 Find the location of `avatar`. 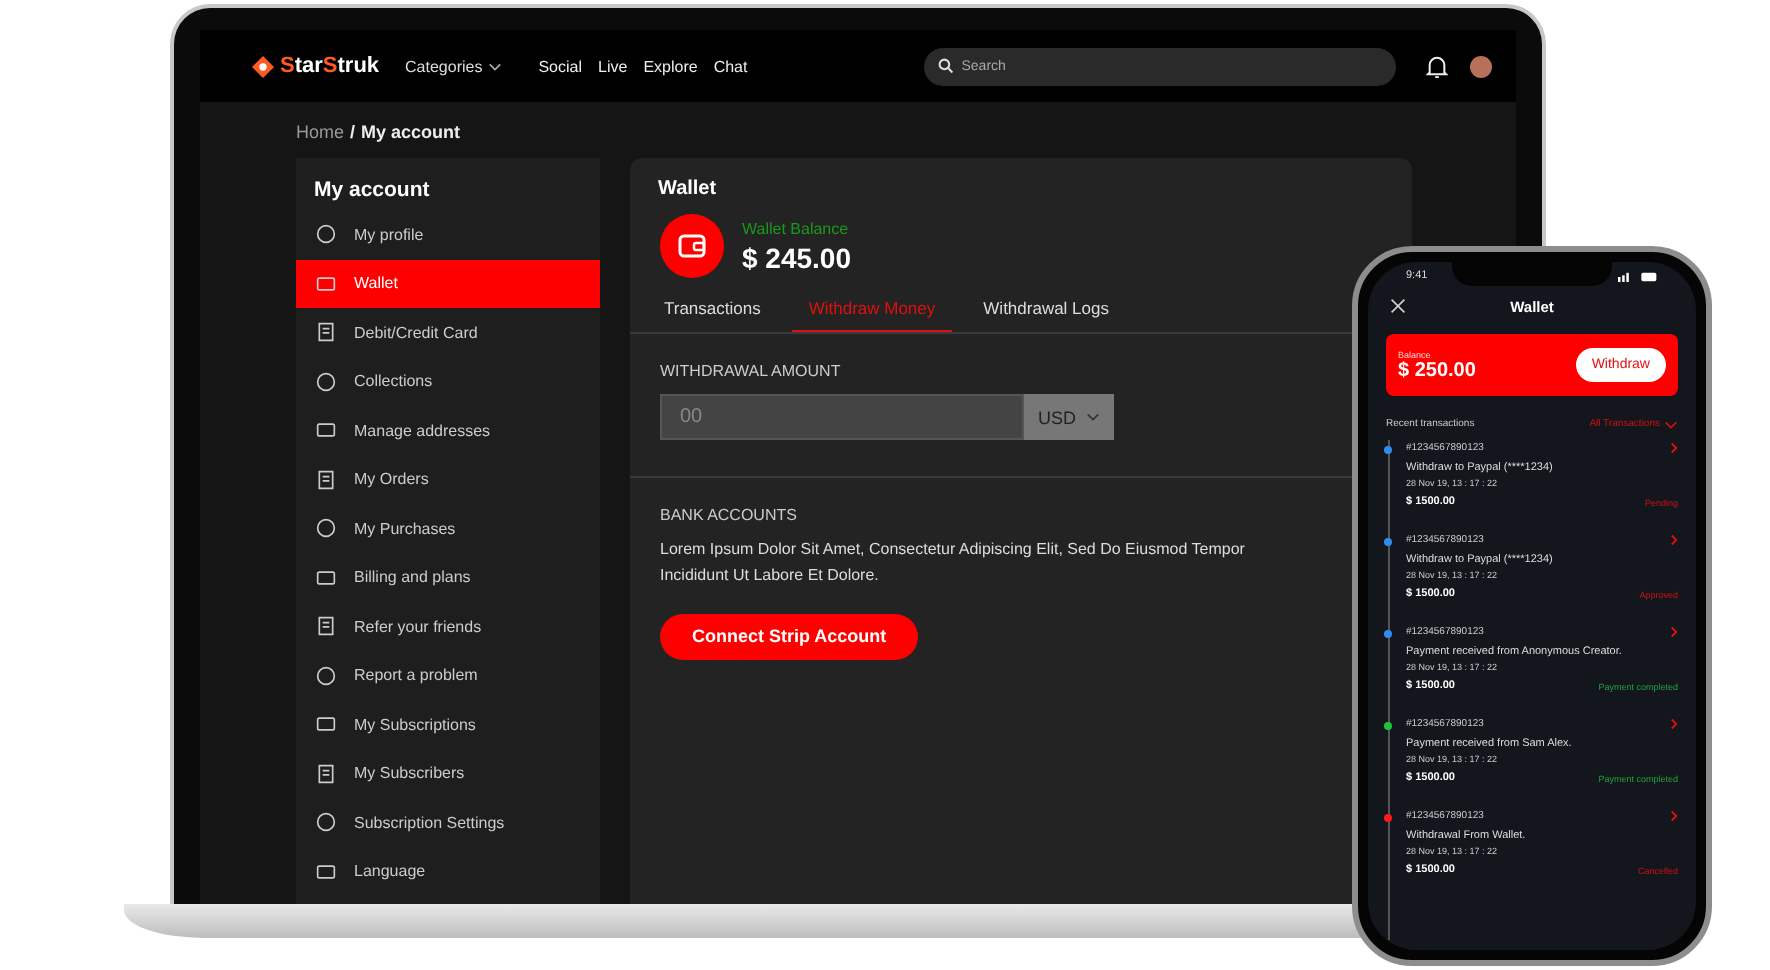

avatar is located at coordinates (1480, 66).